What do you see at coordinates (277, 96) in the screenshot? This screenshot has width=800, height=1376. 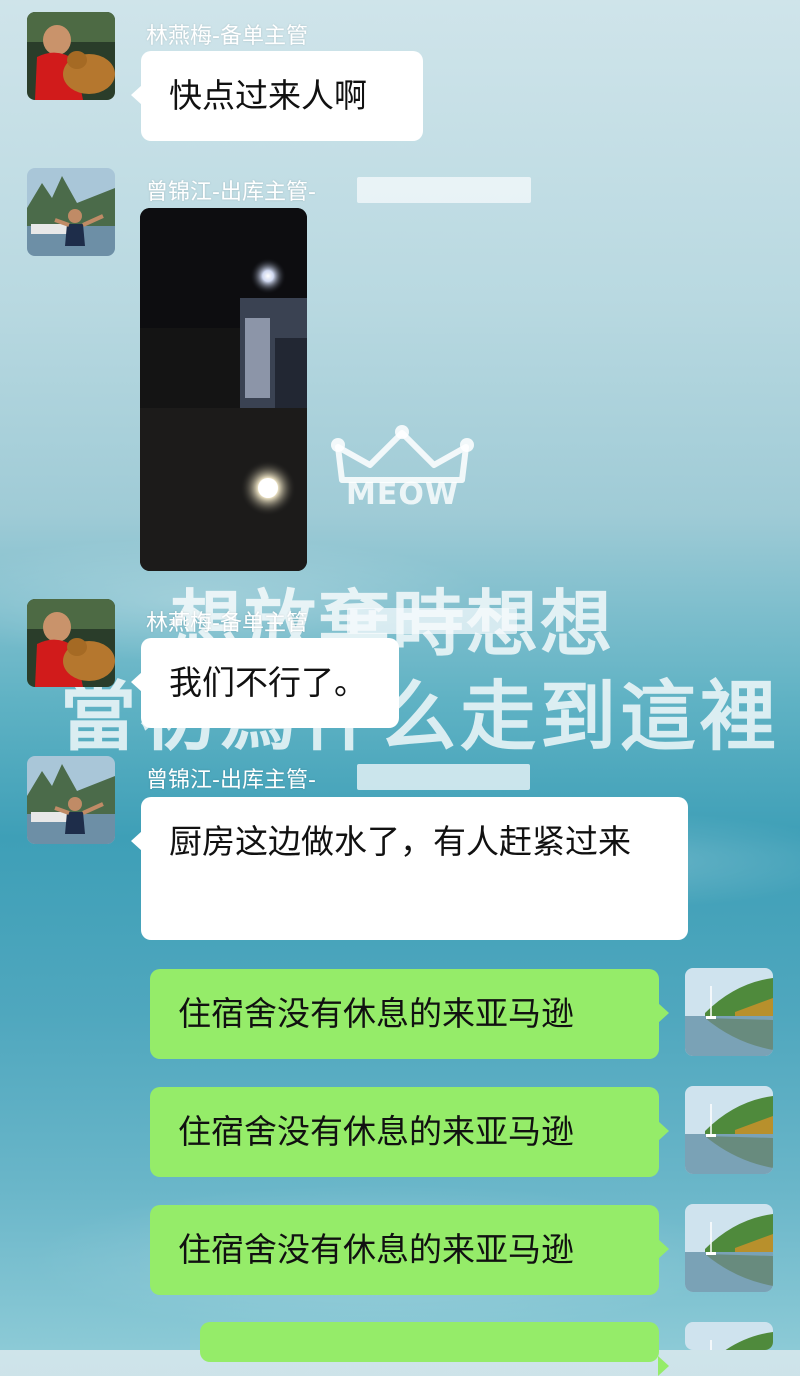 I see `message-bubble: 快点过来人啊` at bounding box center [277, 96].